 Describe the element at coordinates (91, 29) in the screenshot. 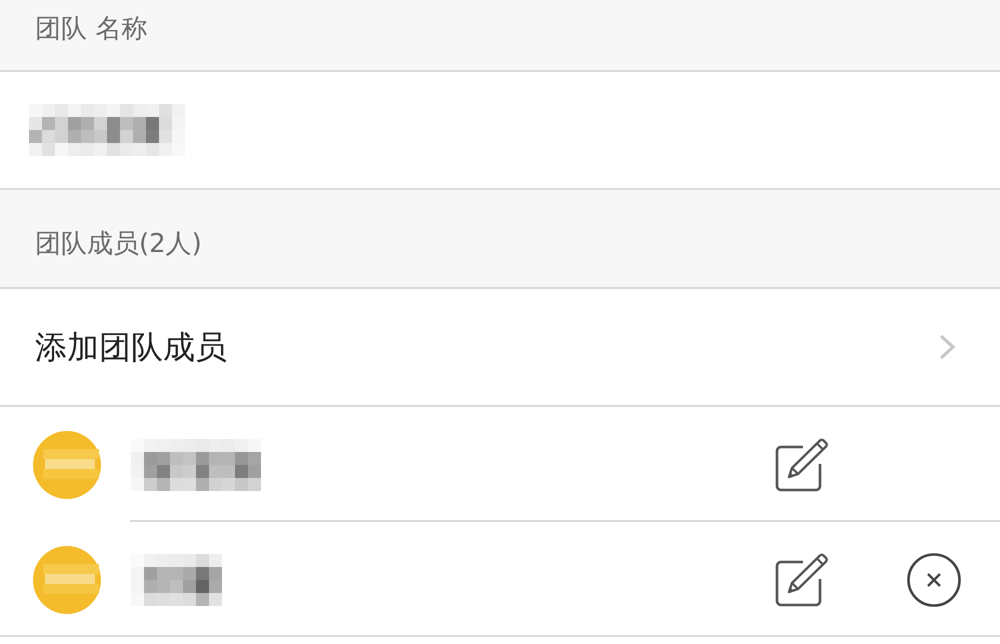

I see `section-header-text: 团队 名称` at that location.